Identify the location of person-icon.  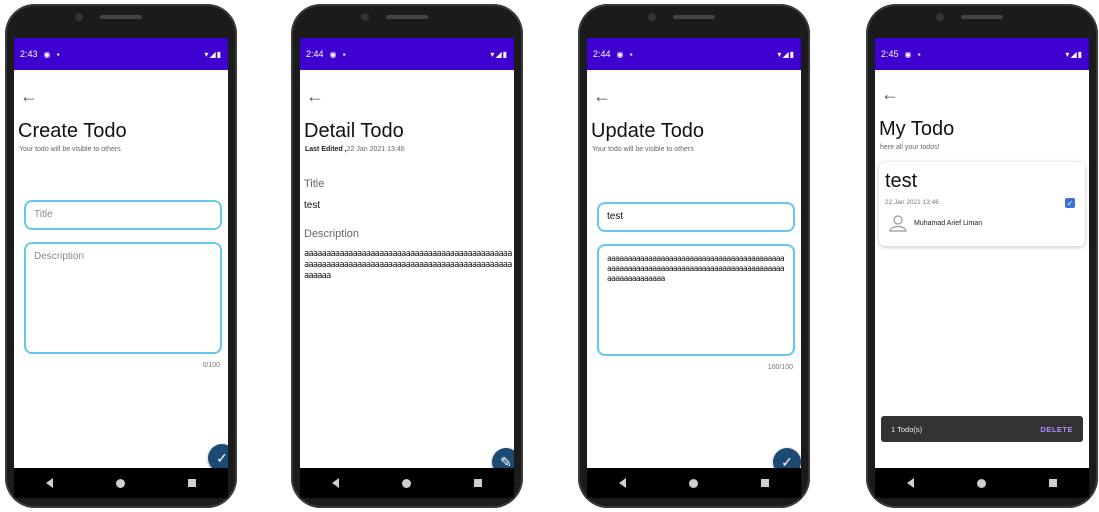
(898, 223).